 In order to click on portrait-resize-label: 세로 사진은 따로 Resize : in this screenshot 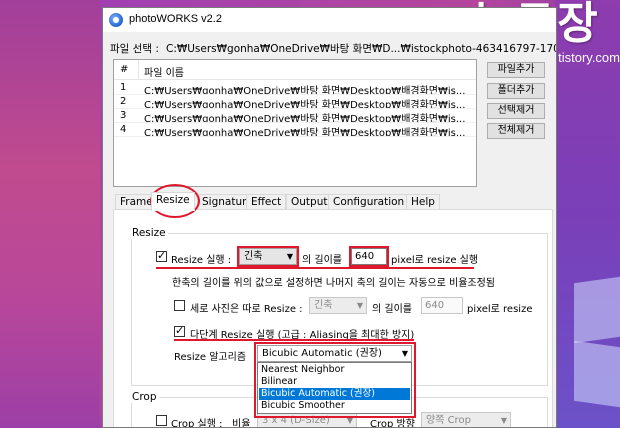, I will do `click(246, 309)`.